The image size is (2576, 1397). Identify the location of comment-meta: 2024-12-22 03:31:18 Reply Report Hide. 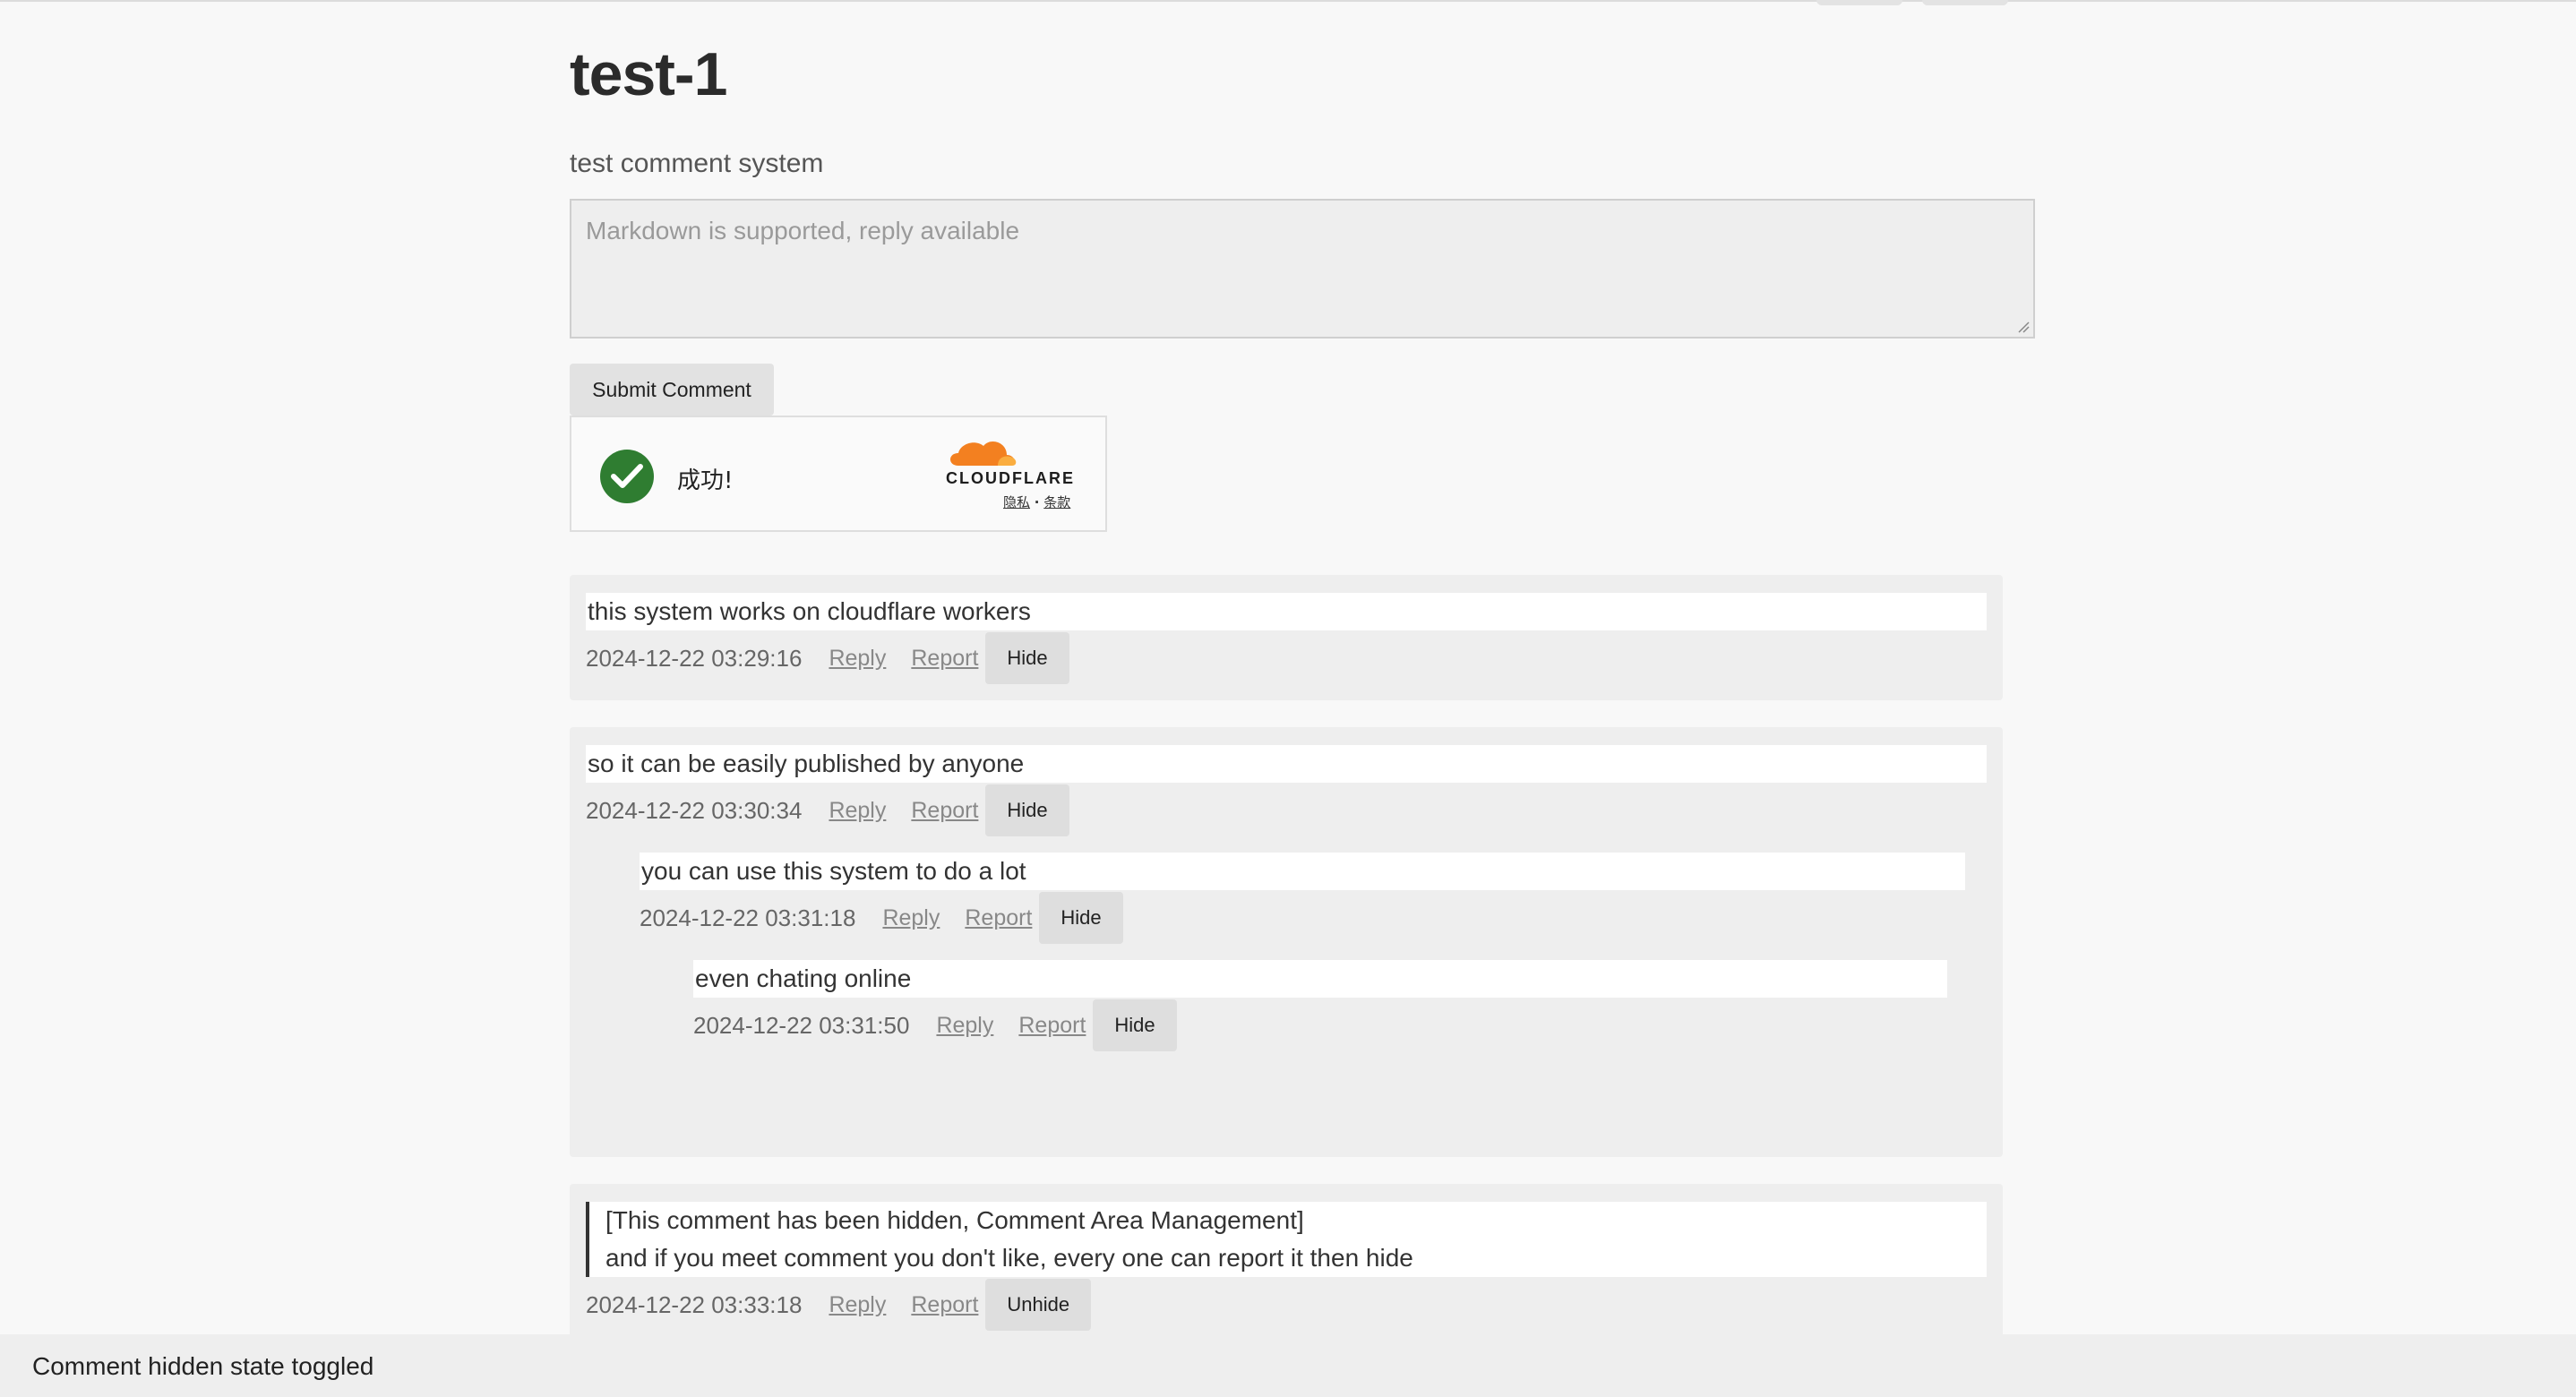
(881, 918).